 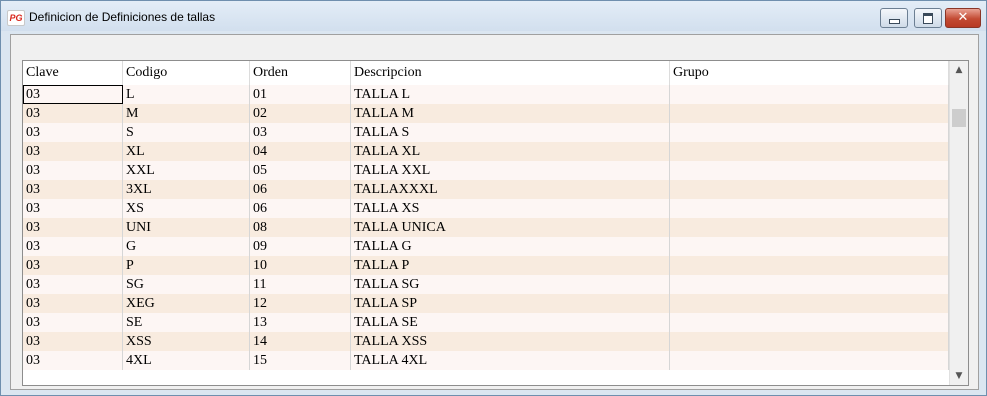 I want to click on cell-codigo: S, so click(x=186, y=132).